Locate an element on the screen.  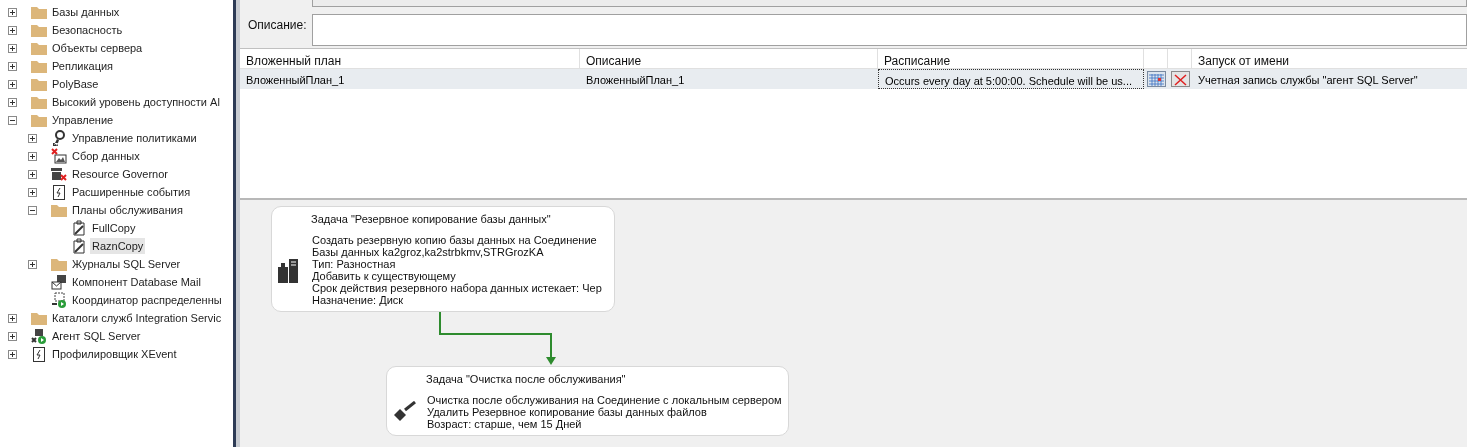
ribbon-icon is located at coordinates (59, 138).